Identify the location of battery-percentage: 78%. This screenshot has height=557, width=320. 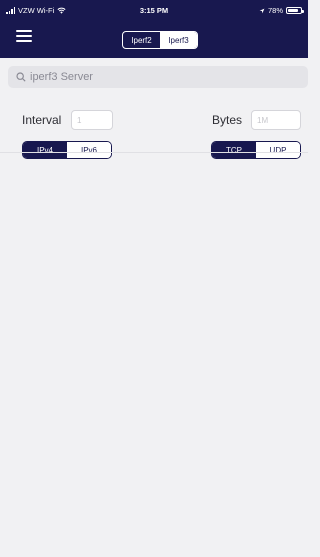
(275, 10).